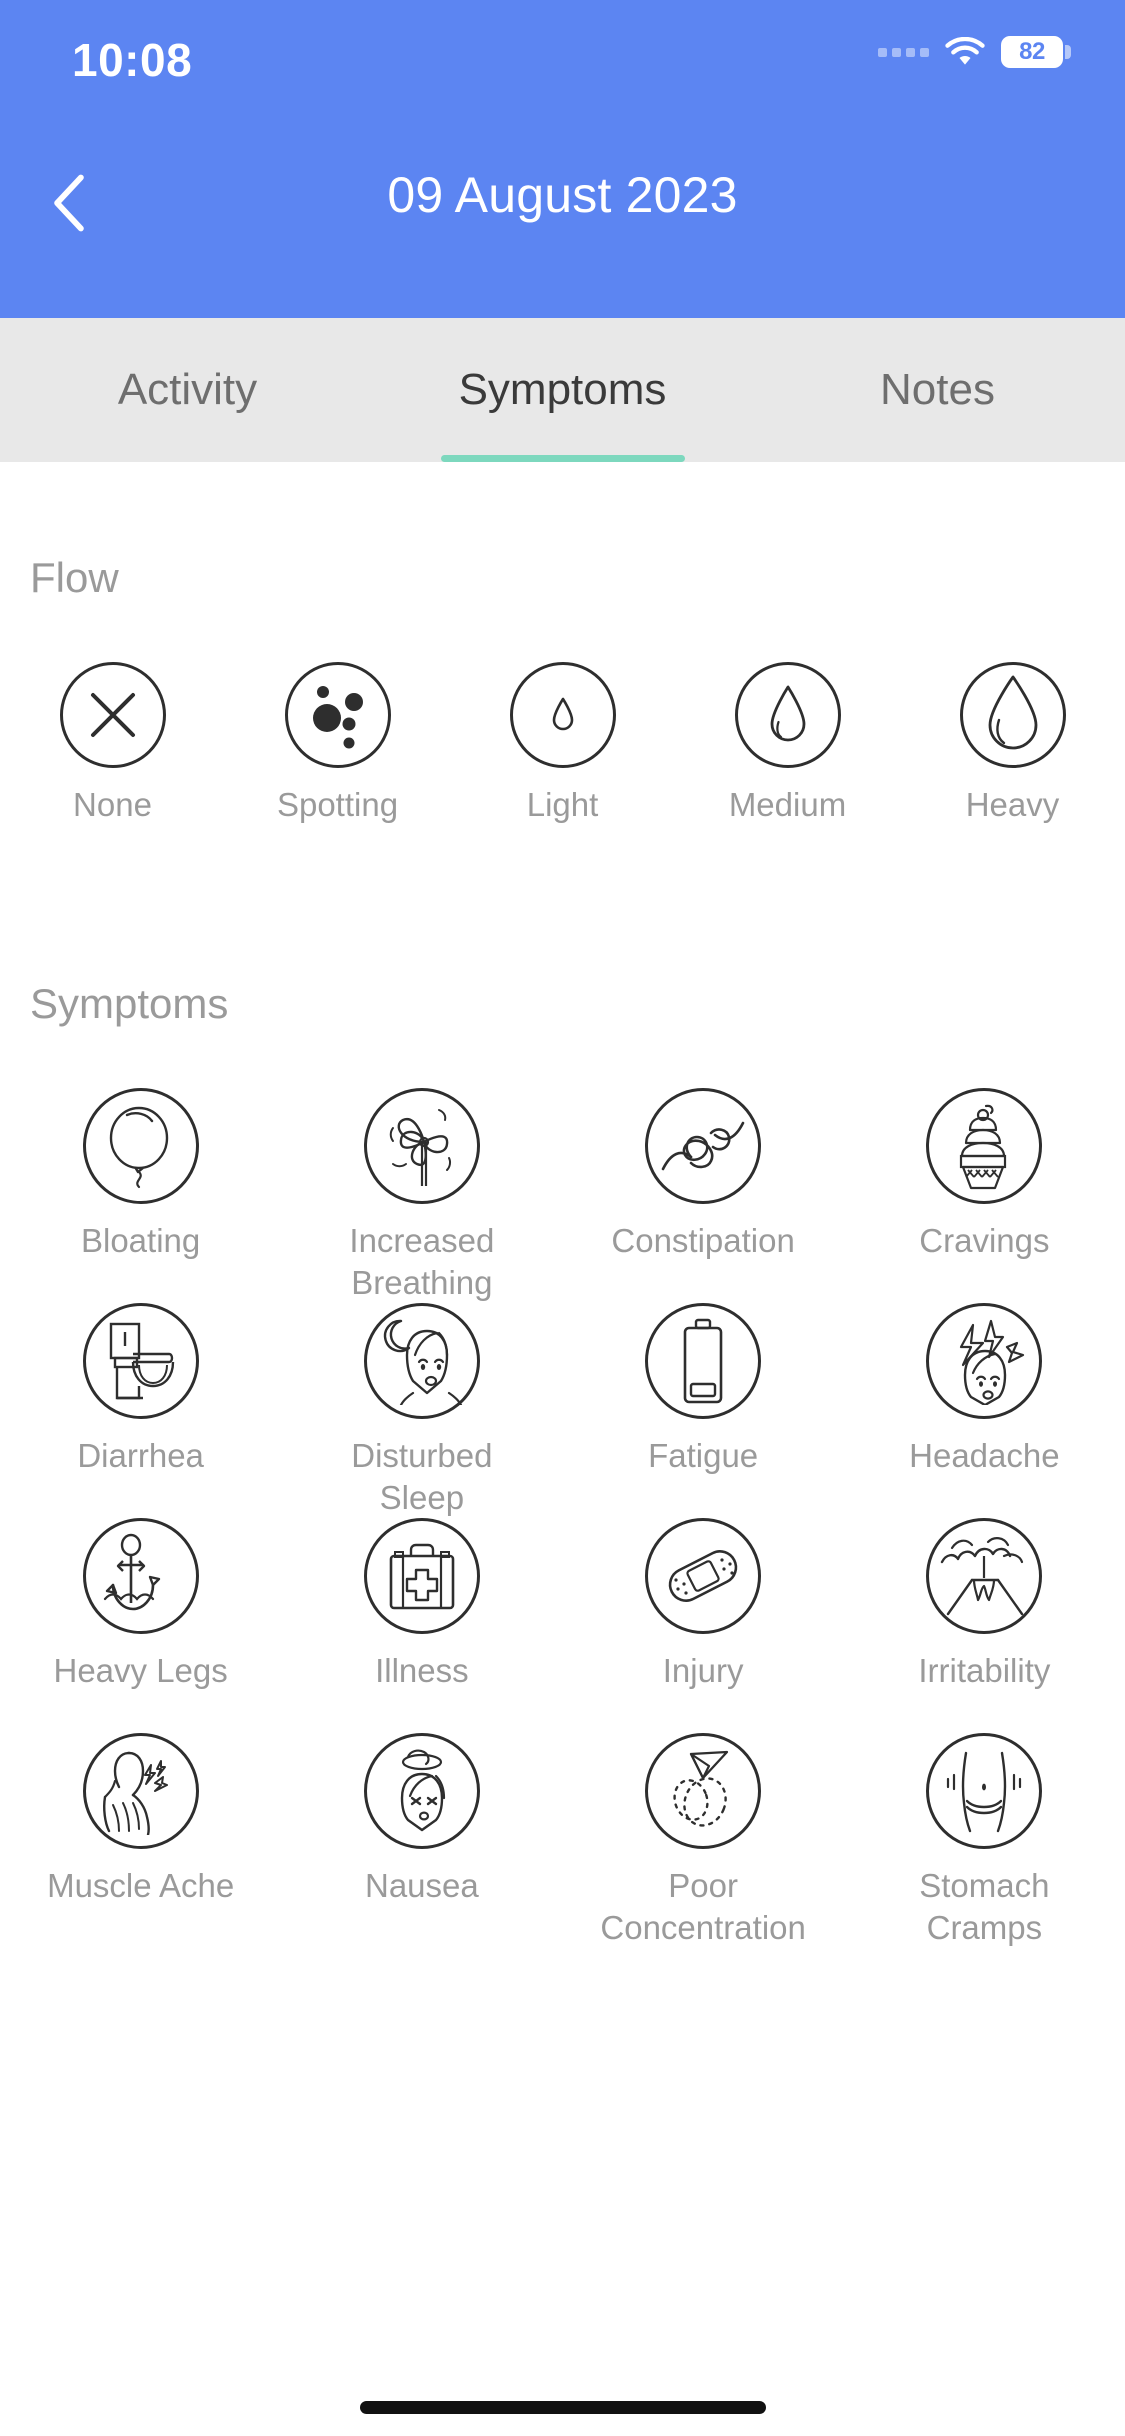 The width and height of the screenshot is (1125, 2436). What do you see at coordinates (337, 804) in the screenshot?
I see `flow-option-label: Spotting` at bounding box center [337, 804].